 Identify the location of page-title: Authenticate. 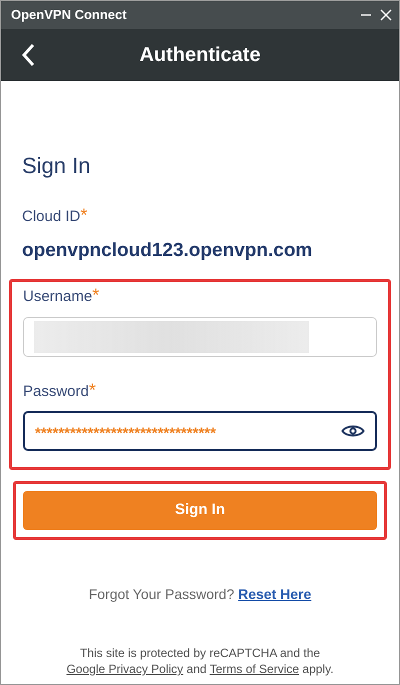
(200, 55).